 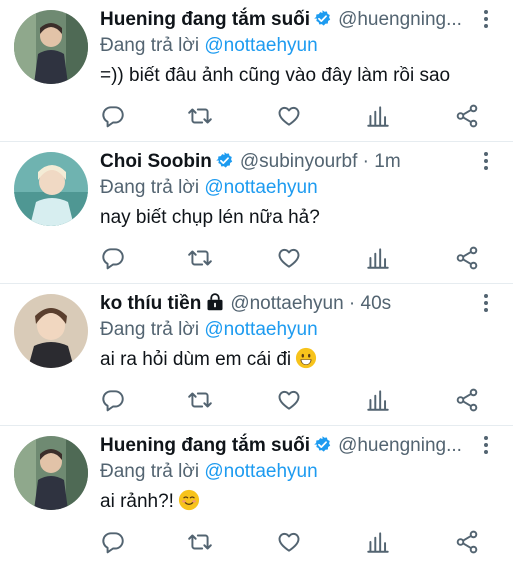 What do you see at coordinates (189, 500) in the screenshot?
I see `smiling-face-with-blush-emoji-icon` at bounding box center [189, 500].